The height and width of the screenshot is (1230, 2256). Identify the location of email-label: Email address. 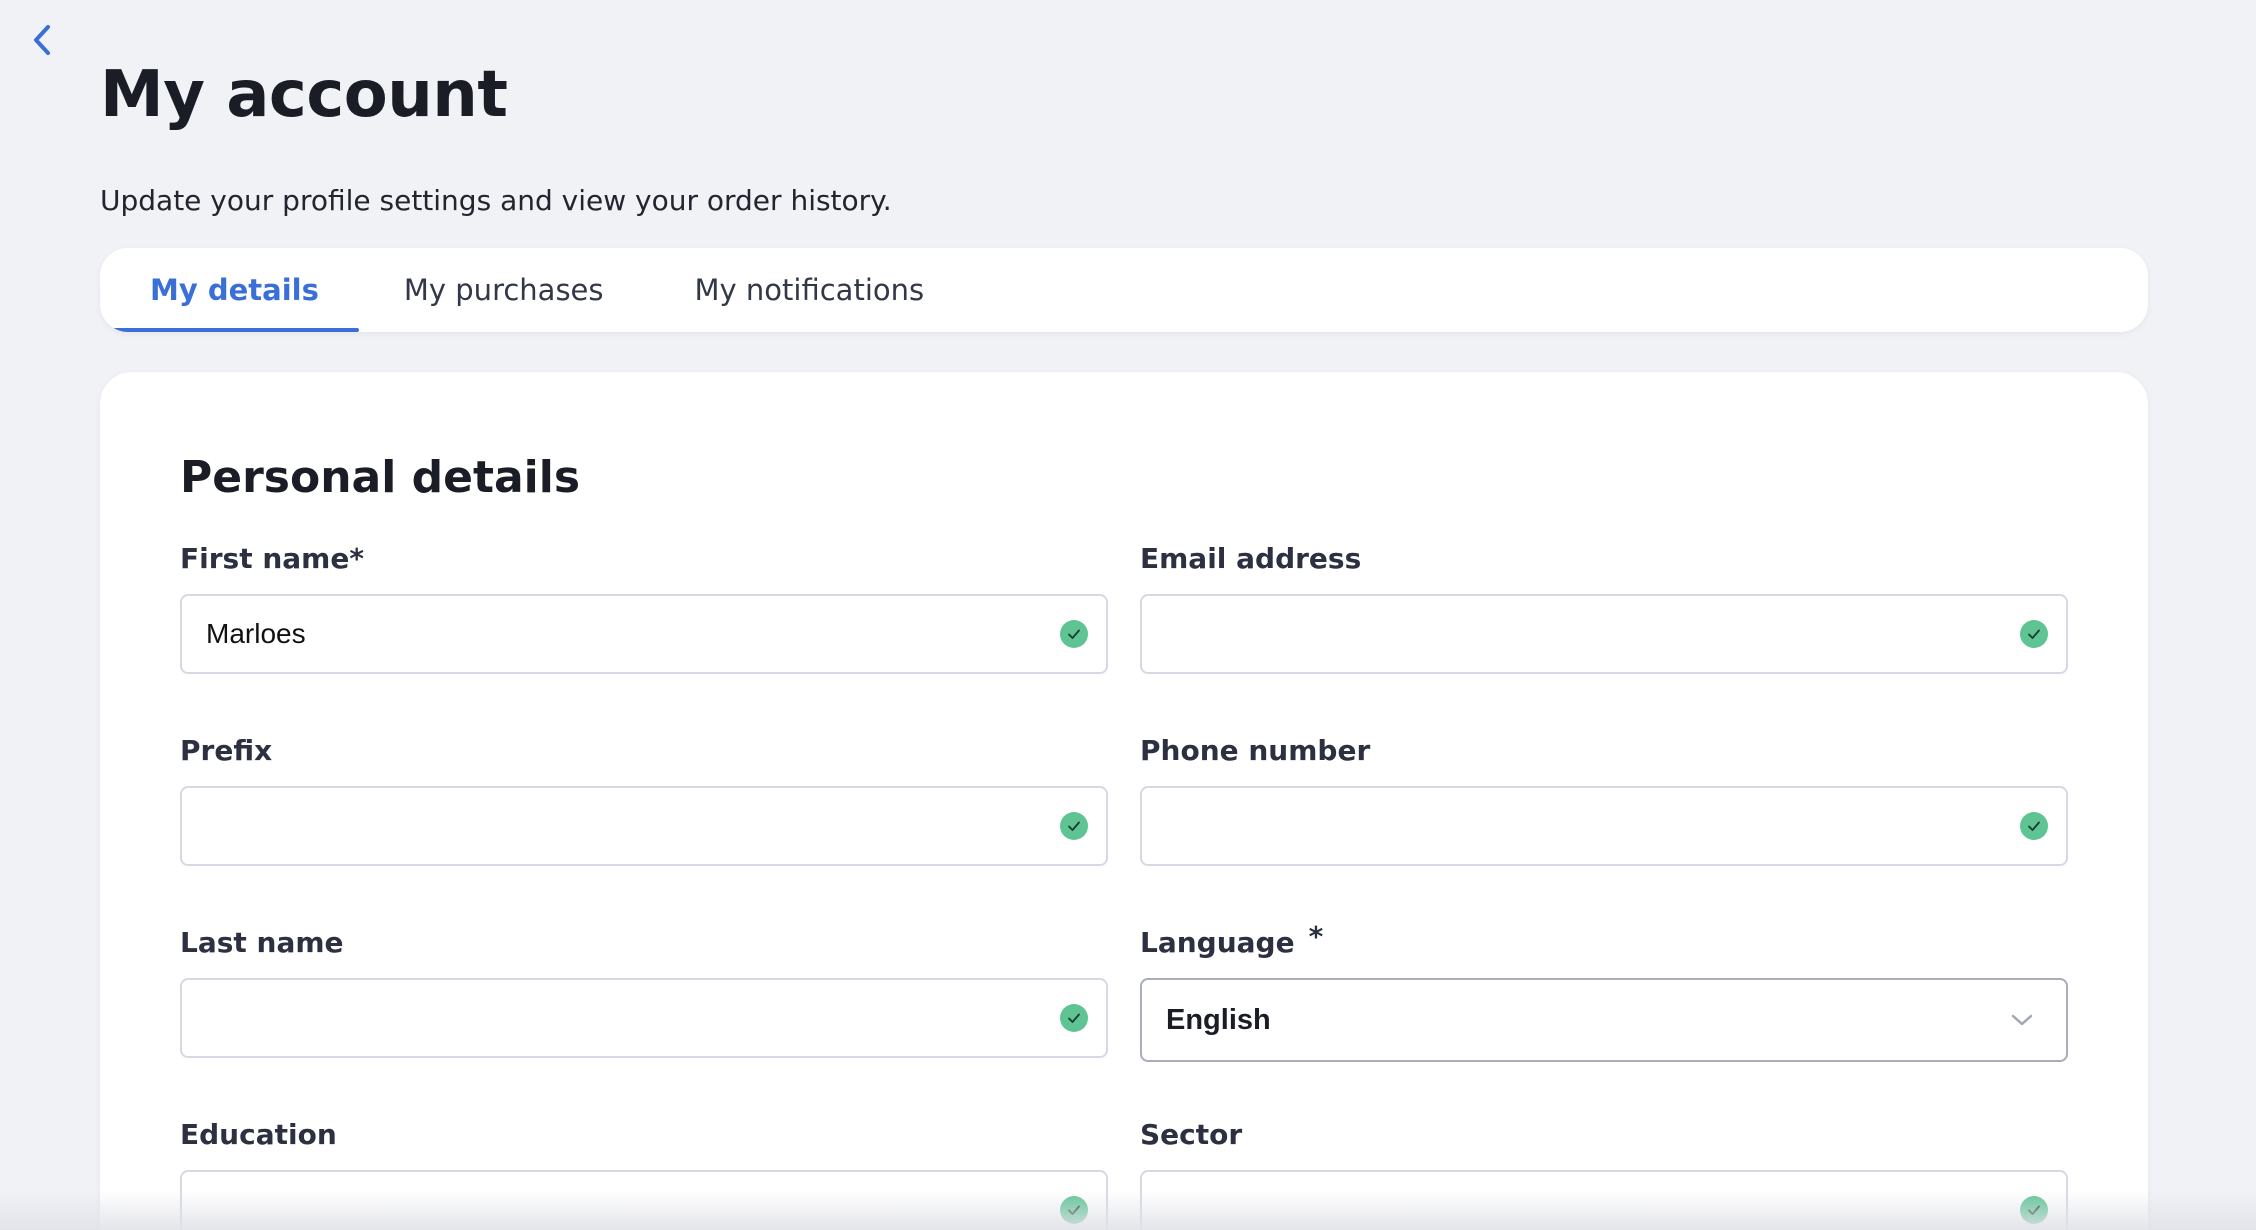
(1251, 558).